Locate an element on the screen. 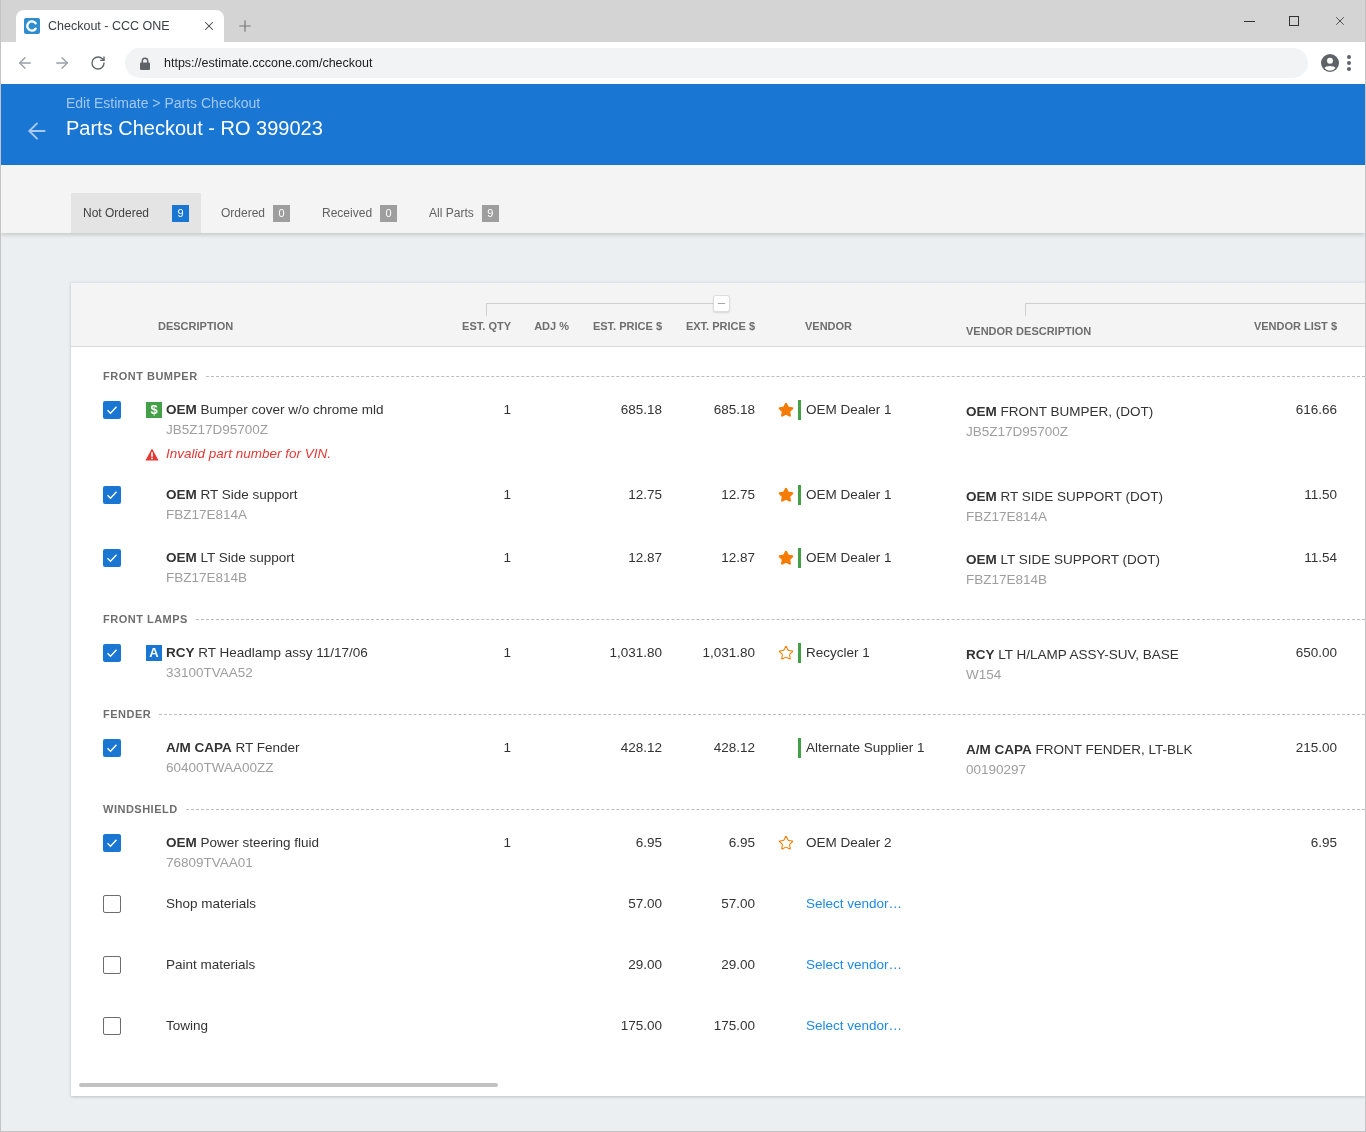 This screenshot has height=1132, width=1366. part-description: OEM Power steering fluid is located at coordinates (243, 843).